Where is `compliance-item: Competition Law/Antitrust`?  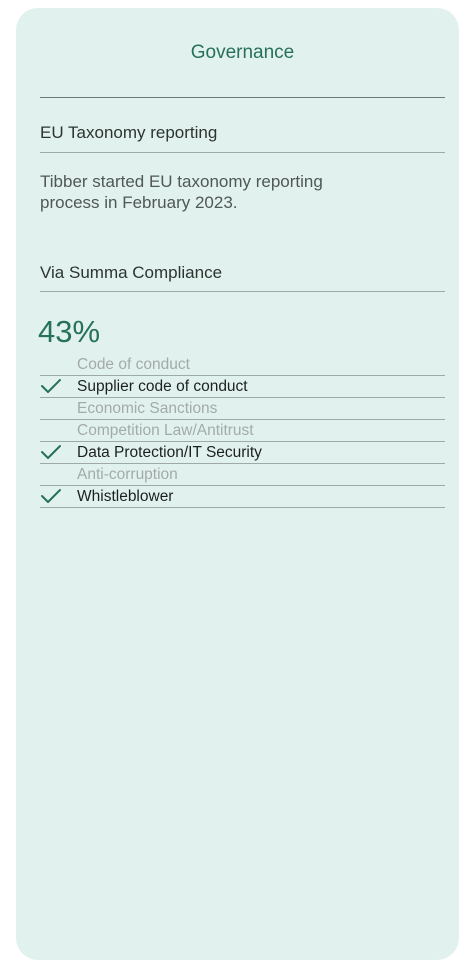 compliance-item: Competition Law/Antitrust is located at coordinates (242, 431).